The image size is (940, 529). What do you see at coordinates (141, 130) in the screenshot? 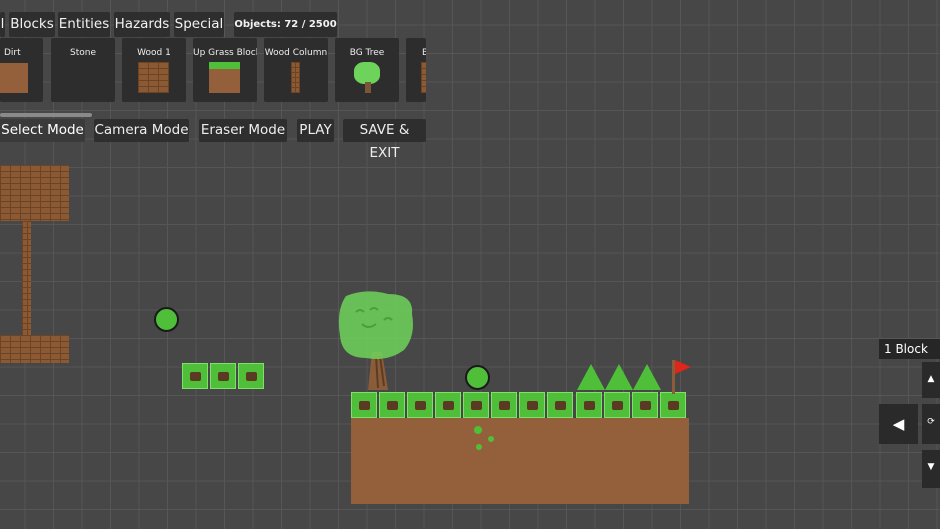
I see `camera-mode-button: Camera Mode` at bounding box center [141, 130].